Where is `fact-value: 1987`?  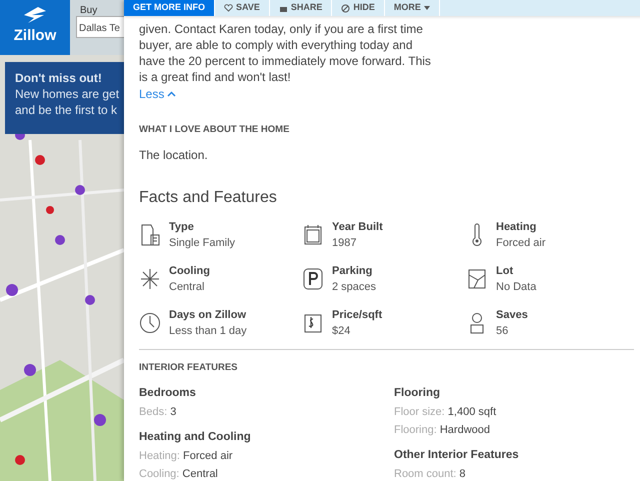 fact-value: 1987 is located at coordinates (345, 243).